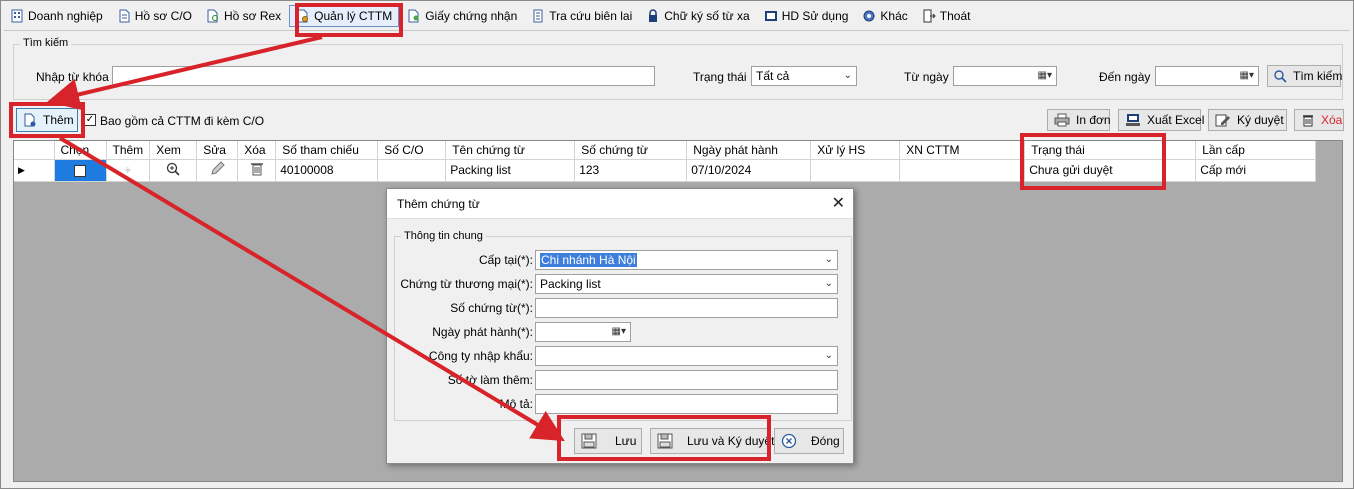  Describe the element at coordinates (173, 150) in the screenshot. I see `col-xem: Xem` at that location.